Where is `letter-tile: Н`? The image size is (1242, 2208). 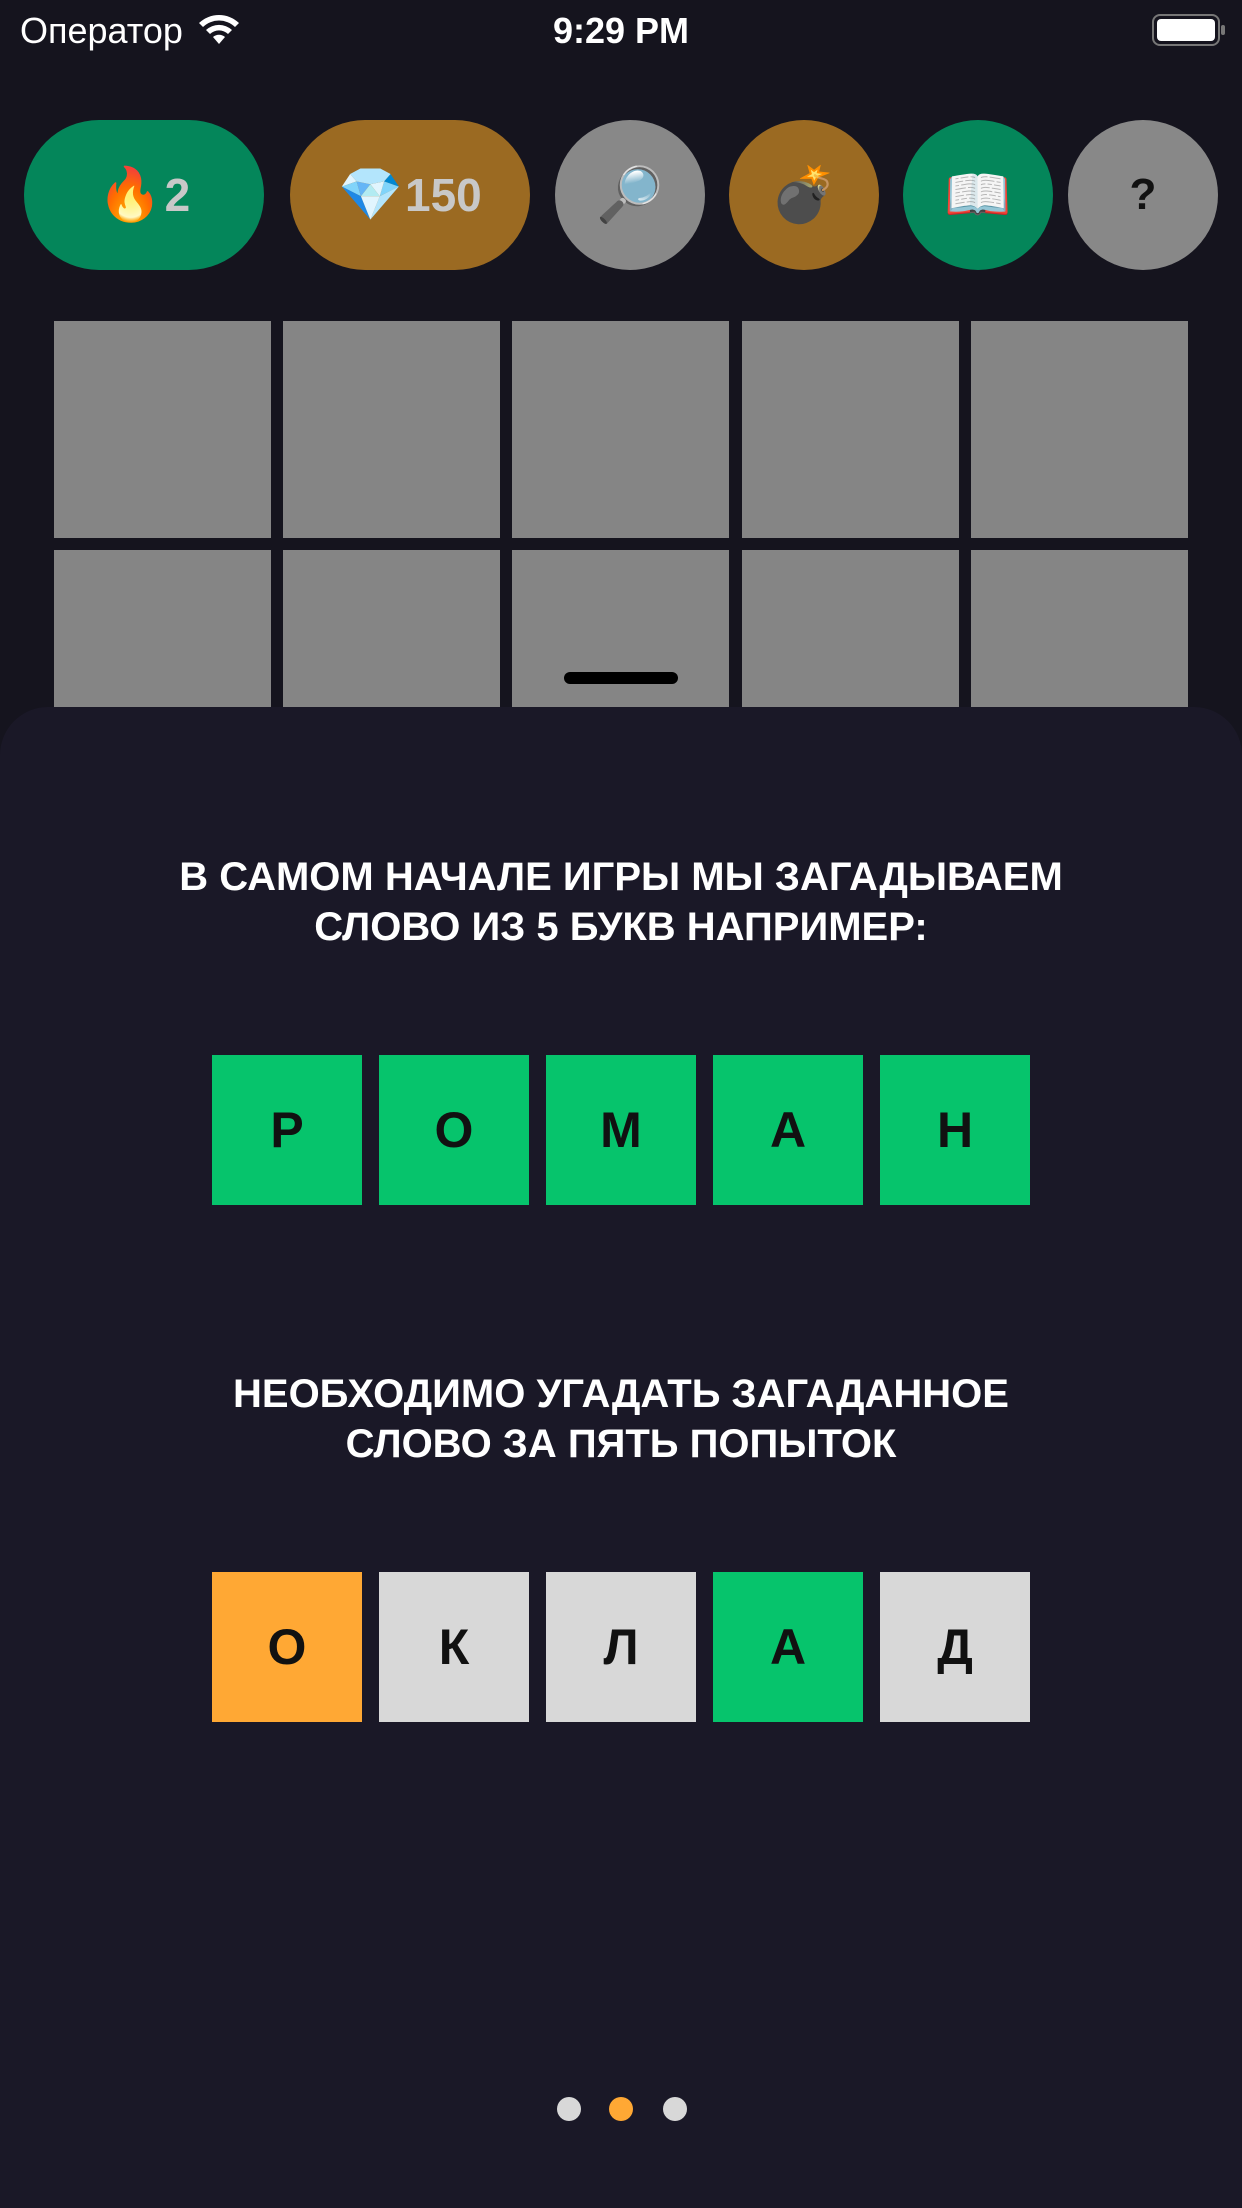
letter-tile: Н is located at coordinates (955, 1130).